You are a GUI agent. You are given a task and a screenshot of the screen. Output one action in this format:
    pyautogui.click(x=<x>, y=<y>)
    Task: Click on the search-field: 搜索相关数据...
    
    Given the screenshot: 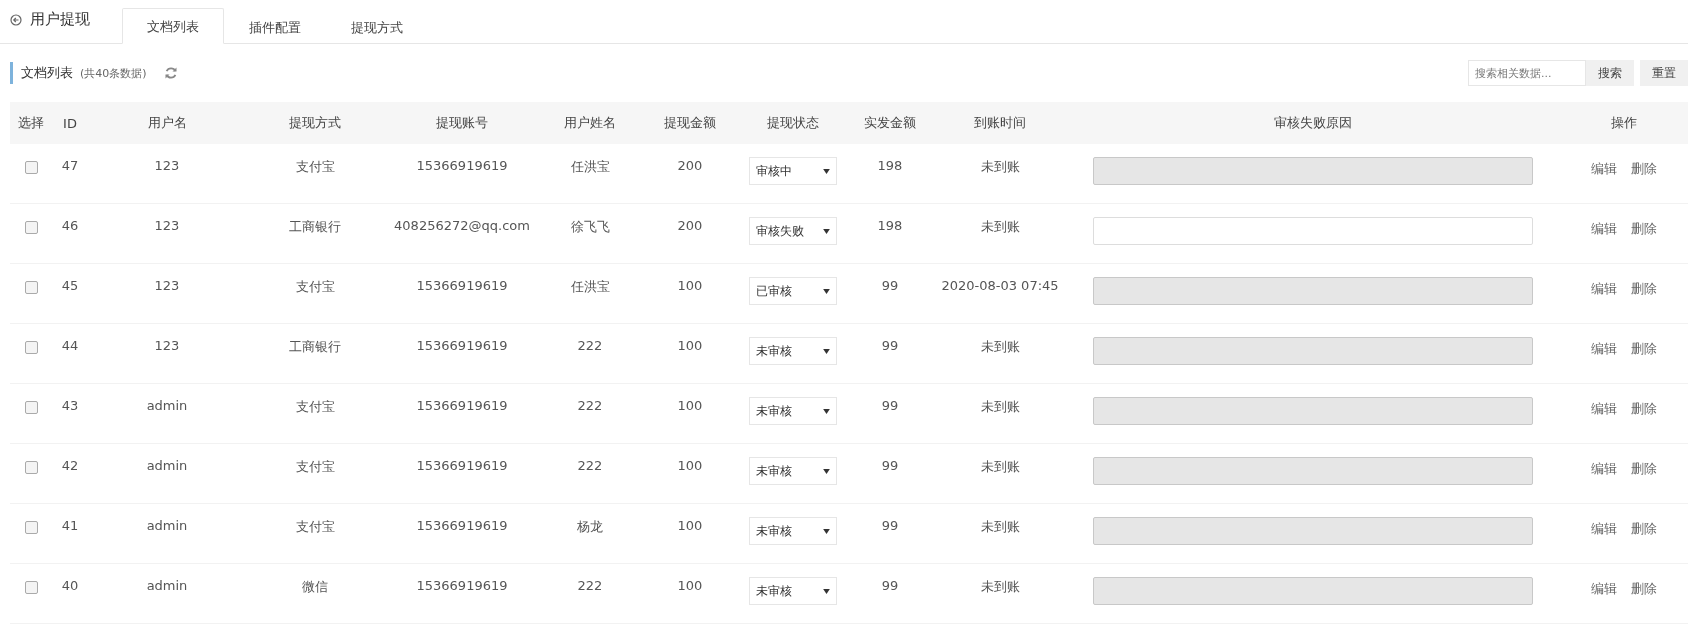 What is the action you would take?
    pyautogui.click(x=1527, y=73)
    